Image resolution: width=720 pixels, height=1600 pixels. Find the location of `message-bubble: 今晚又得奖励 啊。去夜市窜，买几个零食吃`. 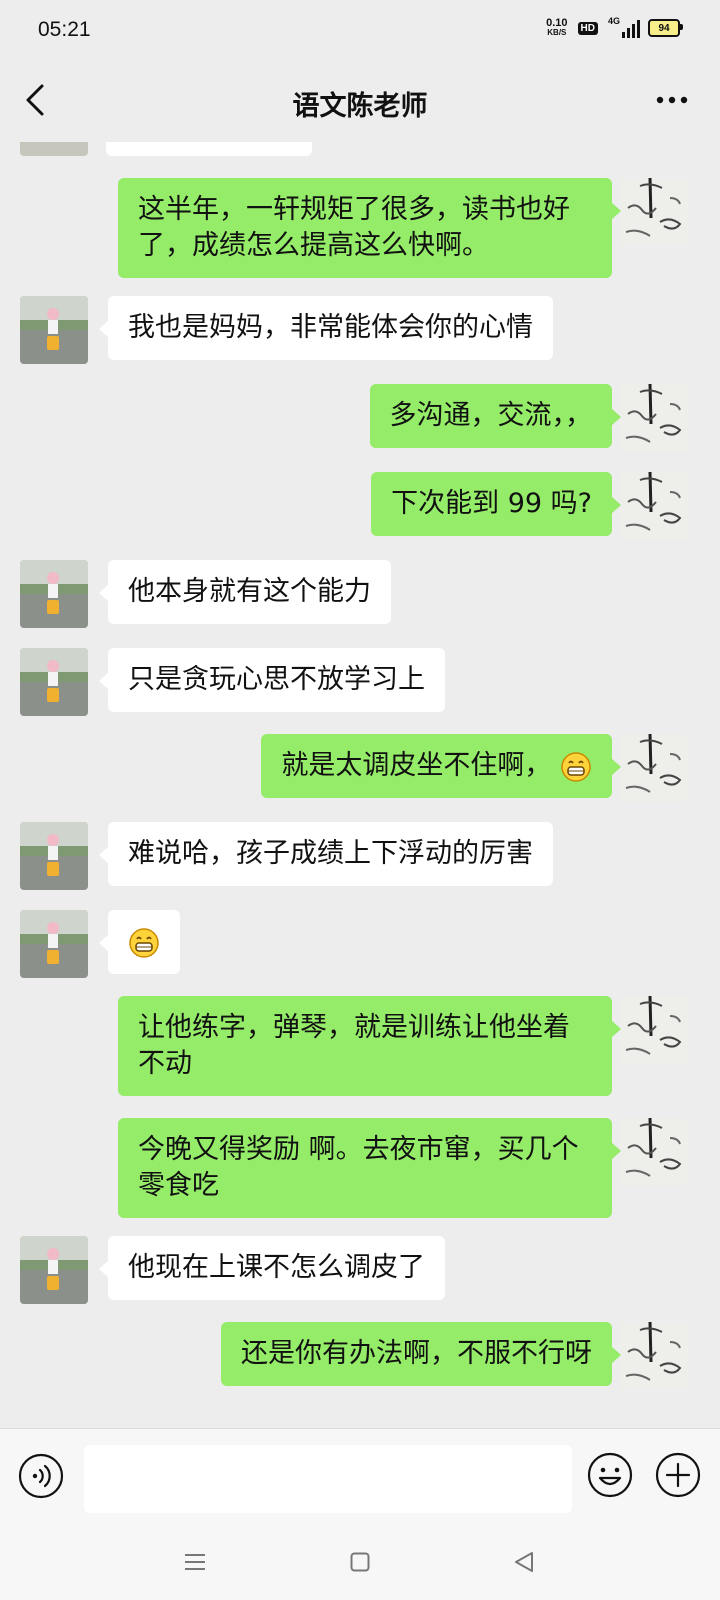

message-bubble: 今晚又得奖励 啊。去夜市窜，买几个零食吃 is located at coordinates (369, 1168).